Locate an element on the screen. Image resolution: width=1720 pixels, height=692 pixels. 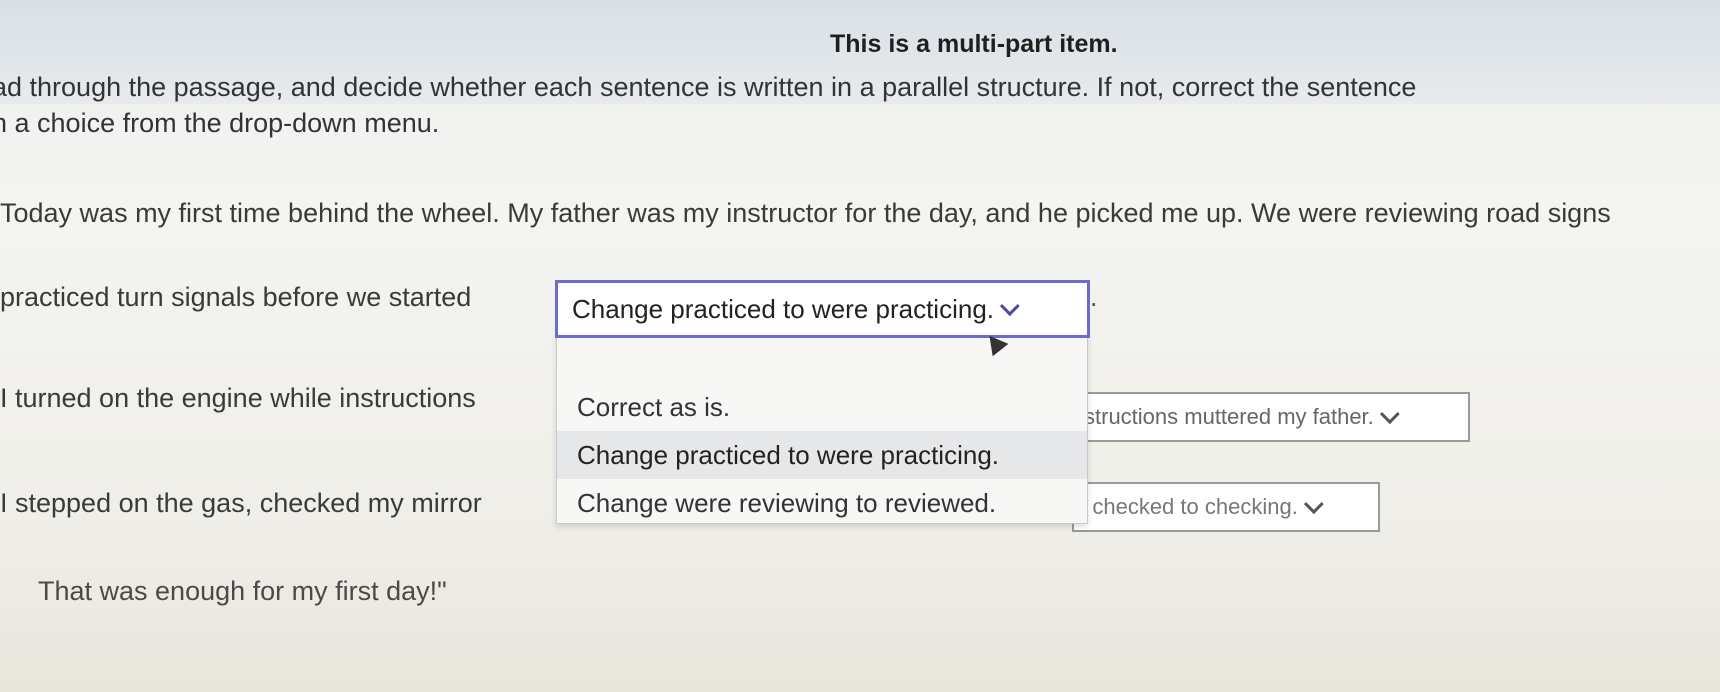
passage-paragraph-2: practiced turn signals before we started is located at coordinates (236, 297).